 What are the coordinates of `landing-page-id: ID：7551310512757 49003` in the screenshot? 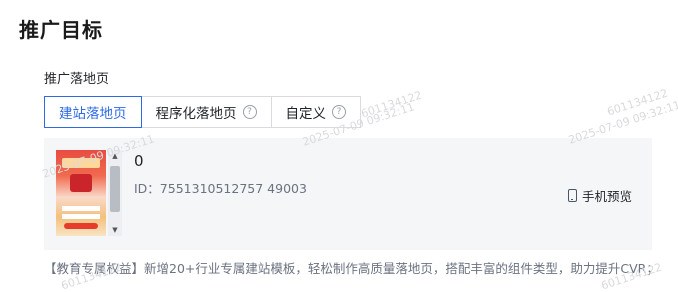 It's located at (220, 188).